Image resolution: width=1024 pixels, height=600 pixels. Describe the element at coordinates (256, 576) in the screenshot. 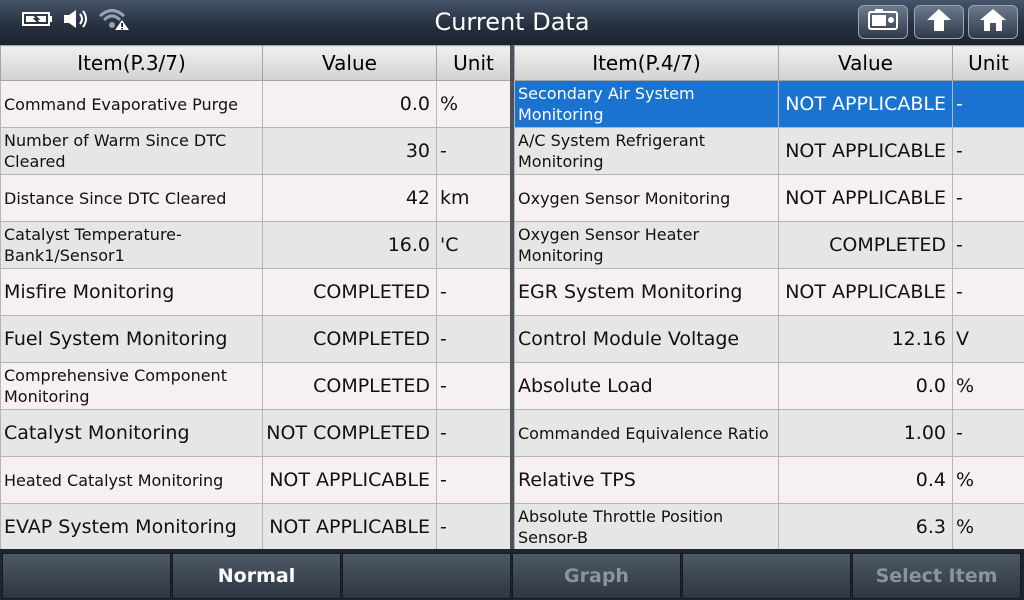

I see `normal-button: Normal` at that location.